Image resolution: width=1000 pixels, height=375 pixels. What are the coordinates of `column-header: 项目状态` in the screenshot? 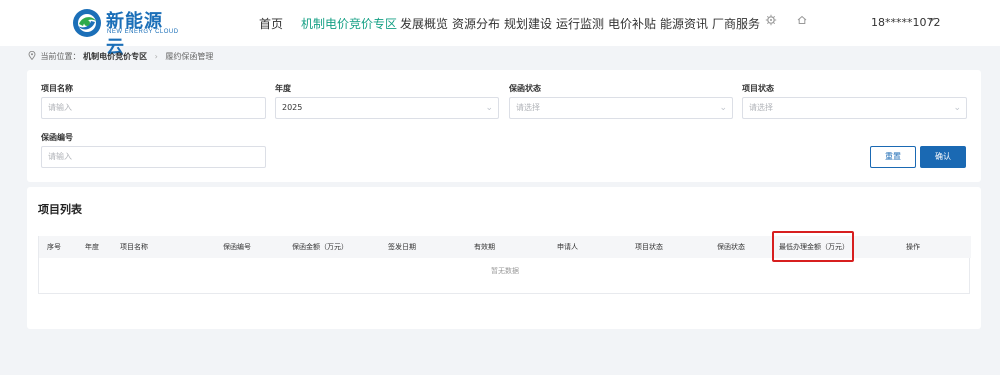 It's located at (649, 247).